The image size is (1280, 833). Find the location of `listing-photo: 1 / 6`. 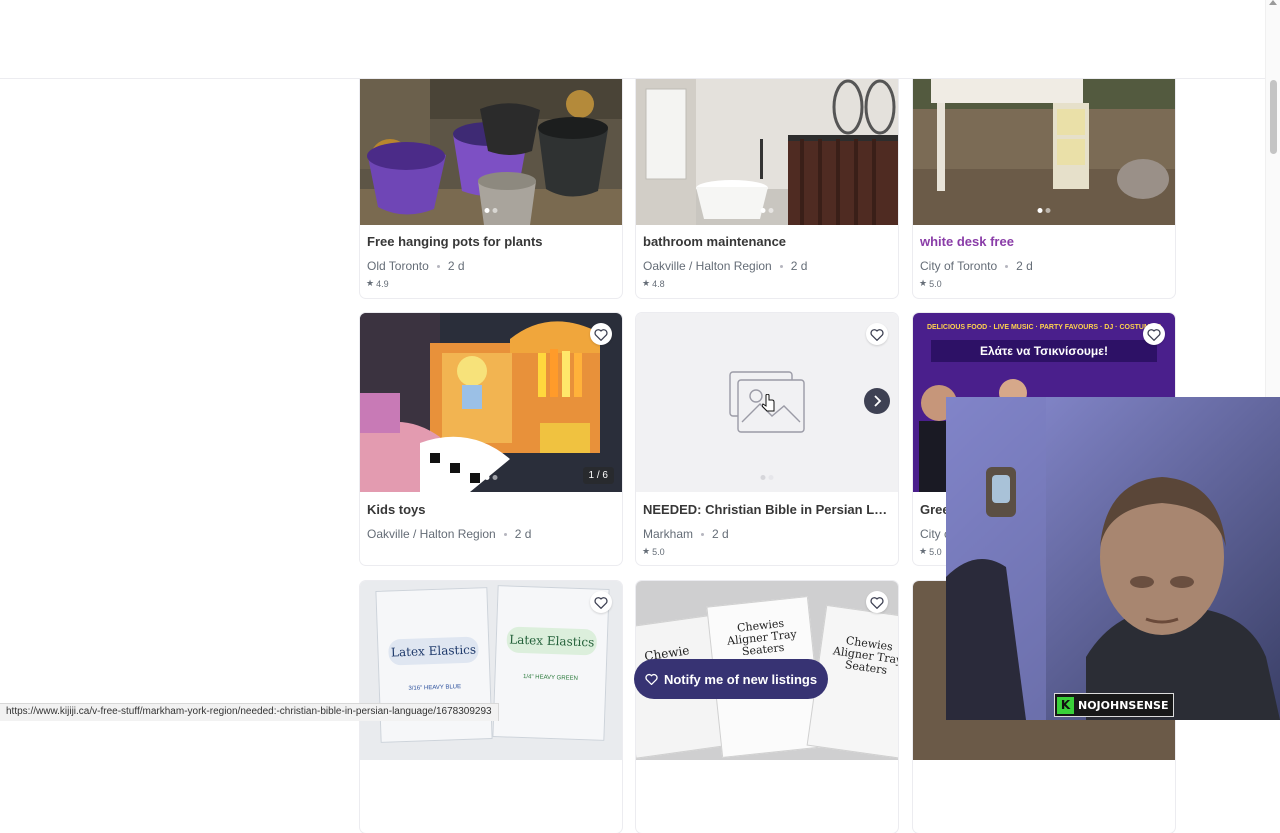

listing-photo: 1 / 6 is located at coordinates (491, 402).